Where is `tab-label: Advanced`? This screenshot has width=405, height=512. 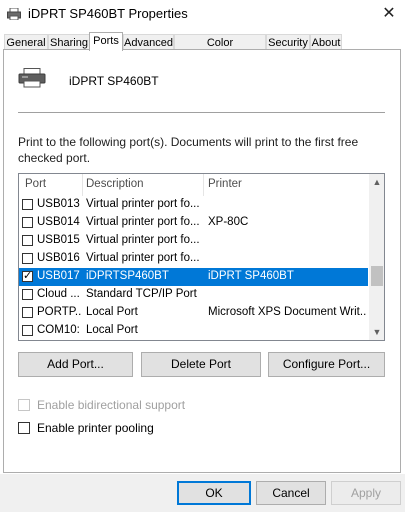 tab-label: Advanced is located at coordinates (148, 43).